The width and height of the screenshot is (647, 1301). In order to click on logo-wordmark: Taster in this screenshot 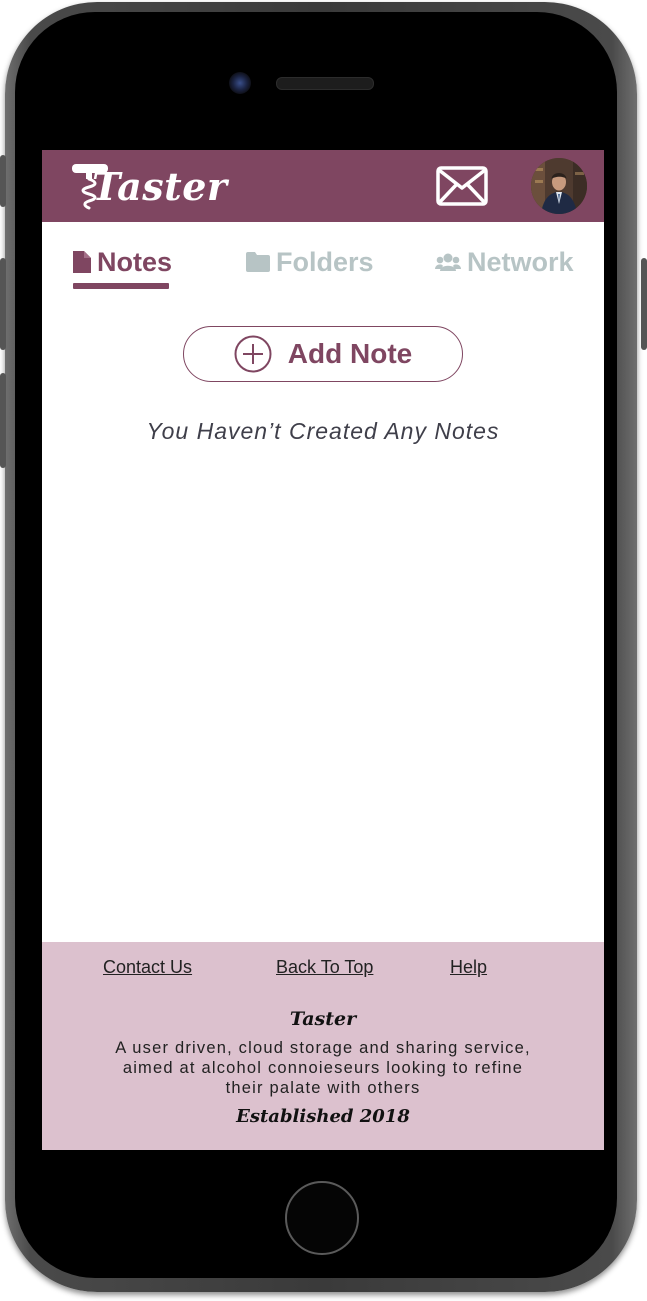, I will do `click(160, 186)`.